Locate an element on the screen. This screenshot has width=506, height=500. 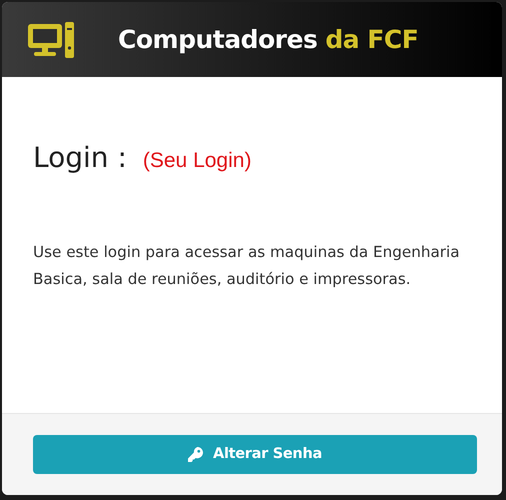
login-value: (Seu Login) is located at coordinates (197, 161).